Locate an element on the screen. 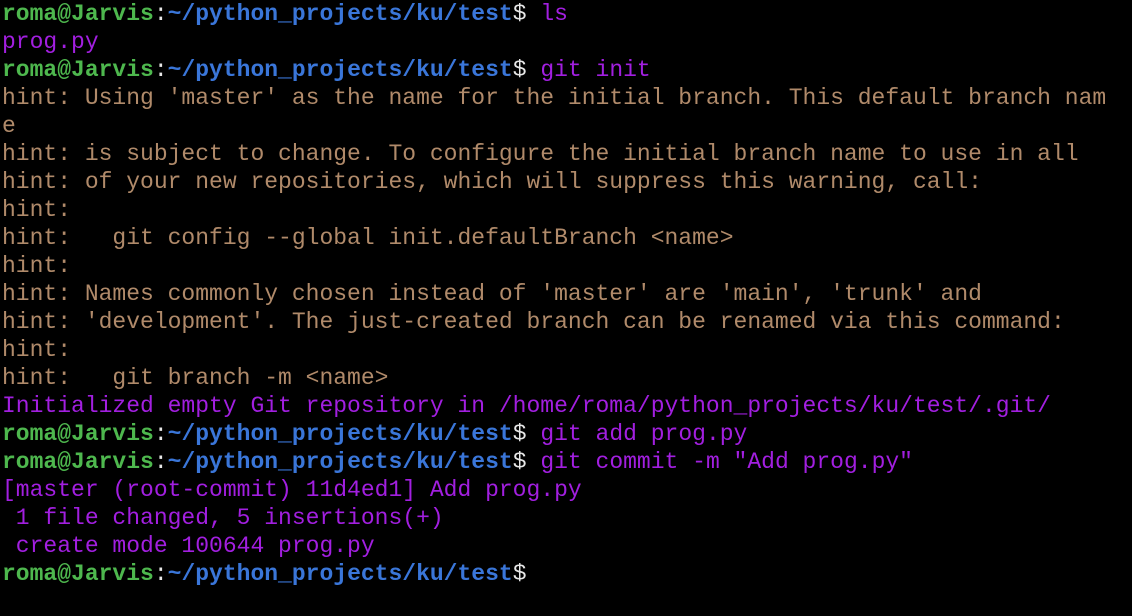 The image size is (1132, 616). command-text: git add prog.py is located at coordinates (644, 434).